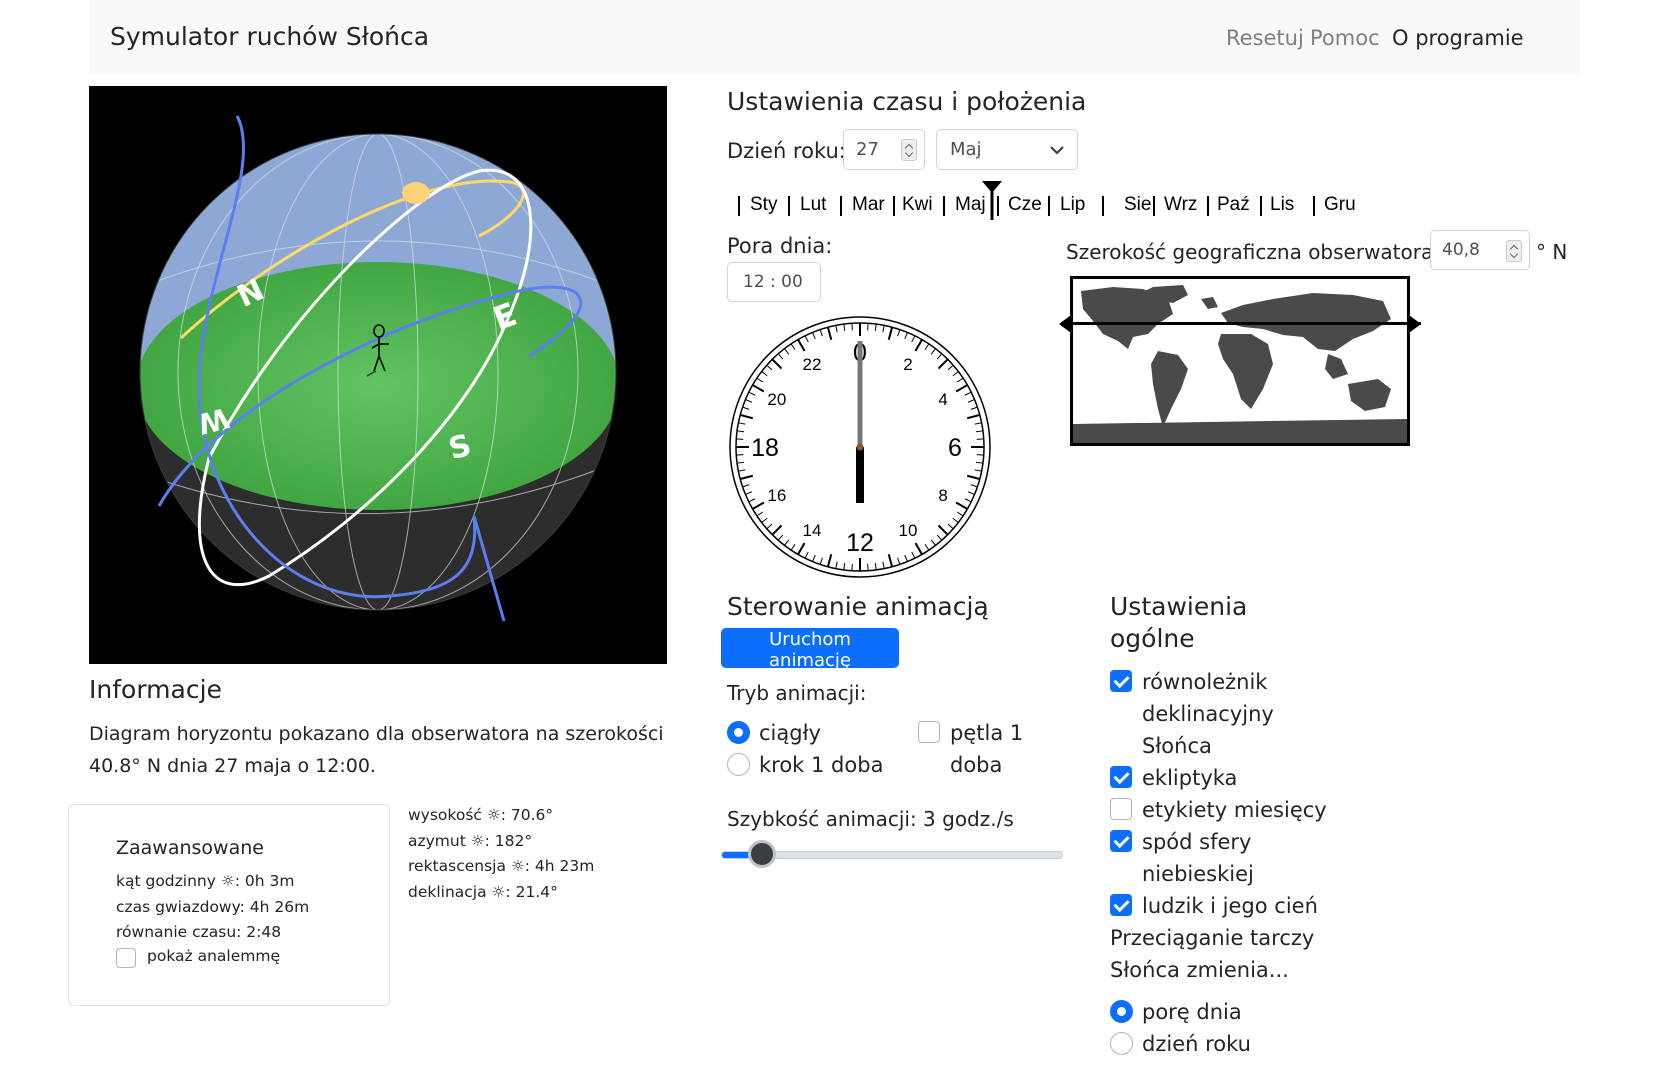  What do you see at coordinates (1340, 204) in the screenshot?
I see `month-gru: Gru` at bounding box center [1340, 204].